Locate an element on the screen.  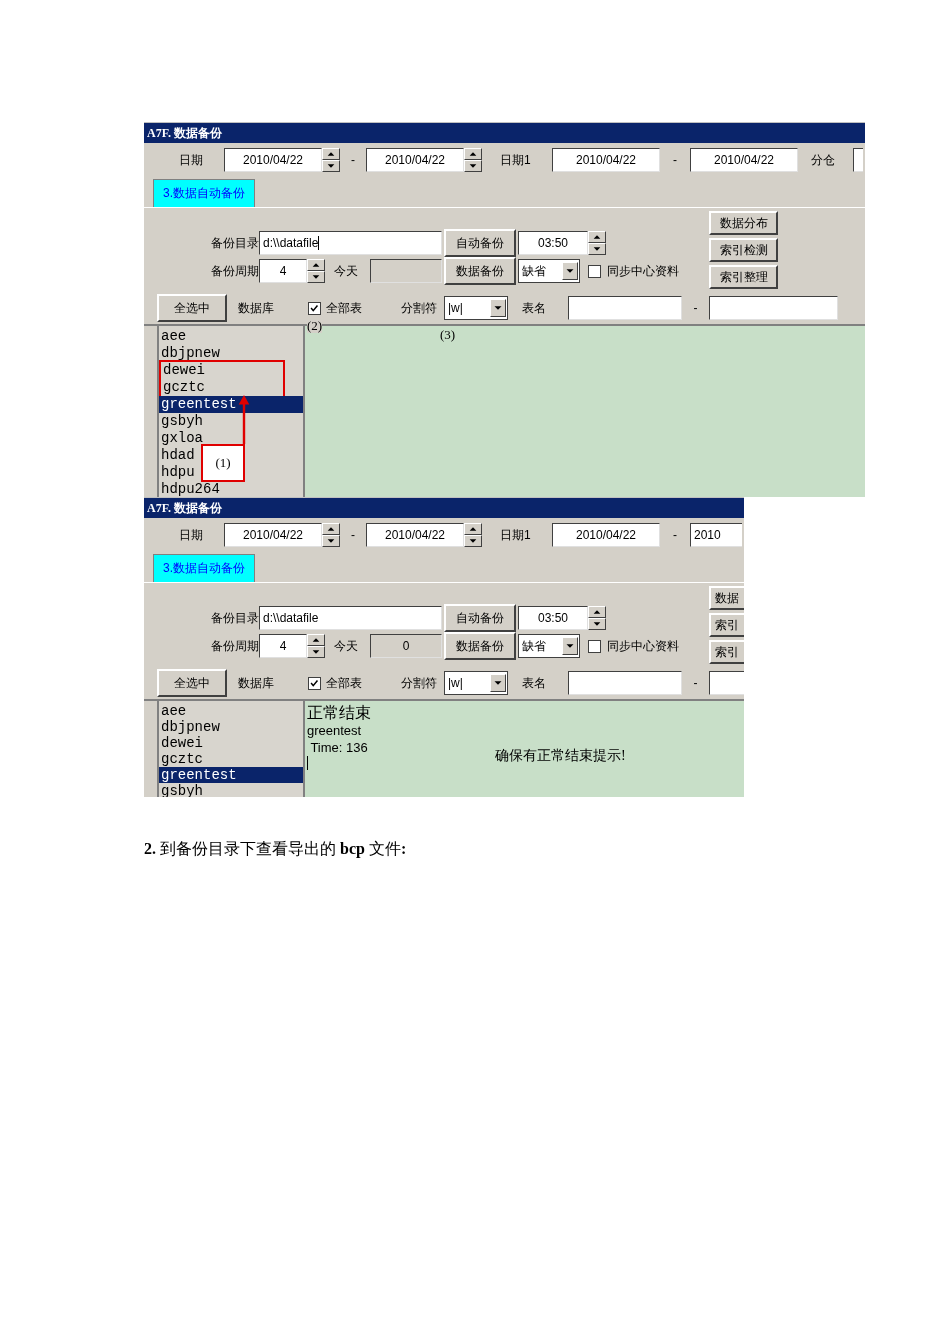
field-label: 分仓 is located at coordinates (823, 160).